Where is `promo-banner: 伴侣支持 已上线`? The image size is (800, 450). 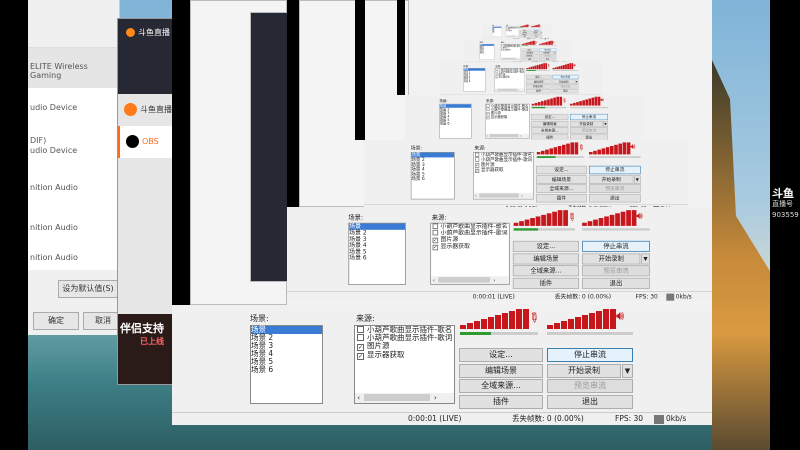 promo-banner: 伴侣支持 已上线 is located at coordinates (145, 349).